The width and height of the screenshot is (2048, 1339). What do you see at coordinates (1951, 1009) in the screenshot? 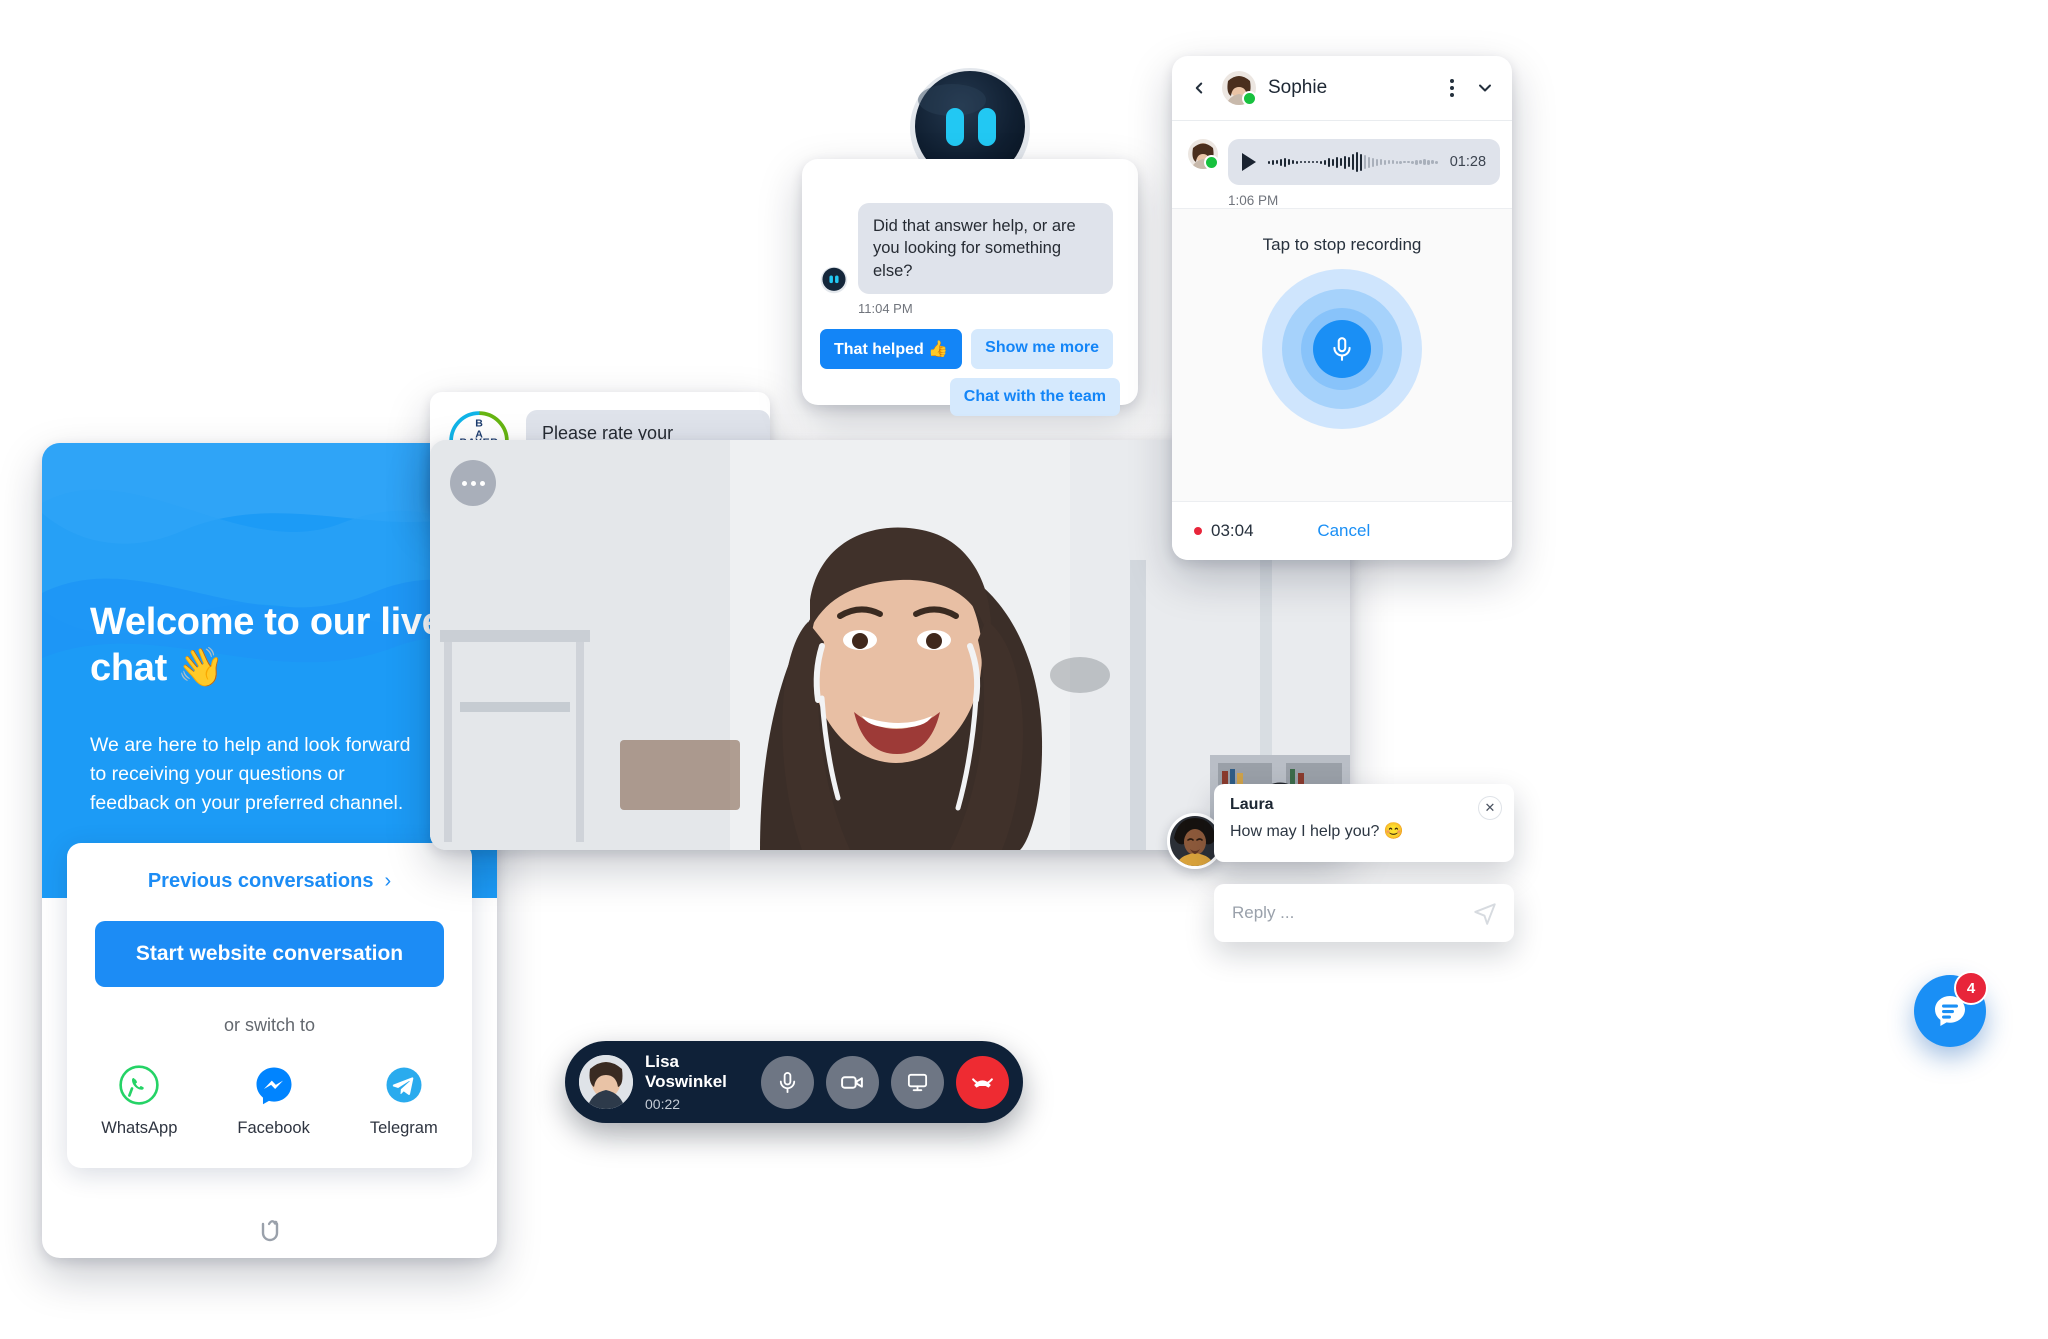
I see `chat-launcher-button: 4` at bounding box center [1951, 1009].